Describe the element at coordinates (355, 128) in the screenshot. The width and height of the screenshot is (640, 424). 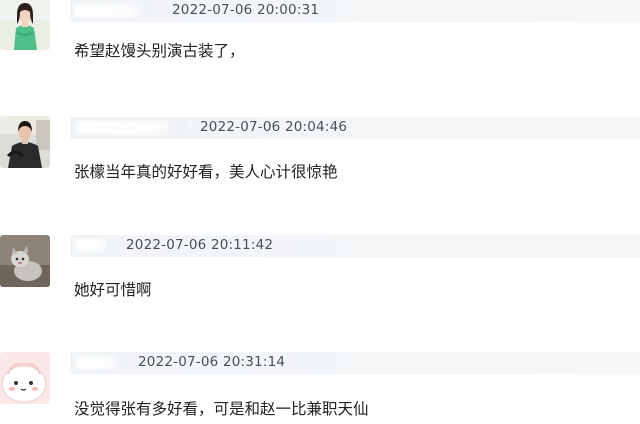
I see `comment-meta-bar: 2022-07-06 20:04:46` at that location.